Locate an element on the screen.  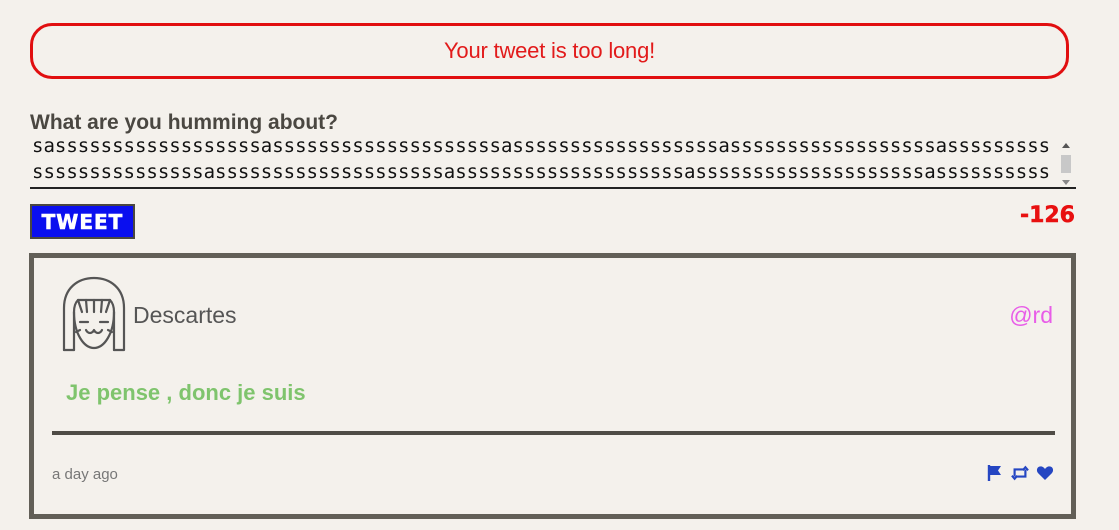
tweet-content: Je pense , donc je suis is located at coordinates (186, 392).